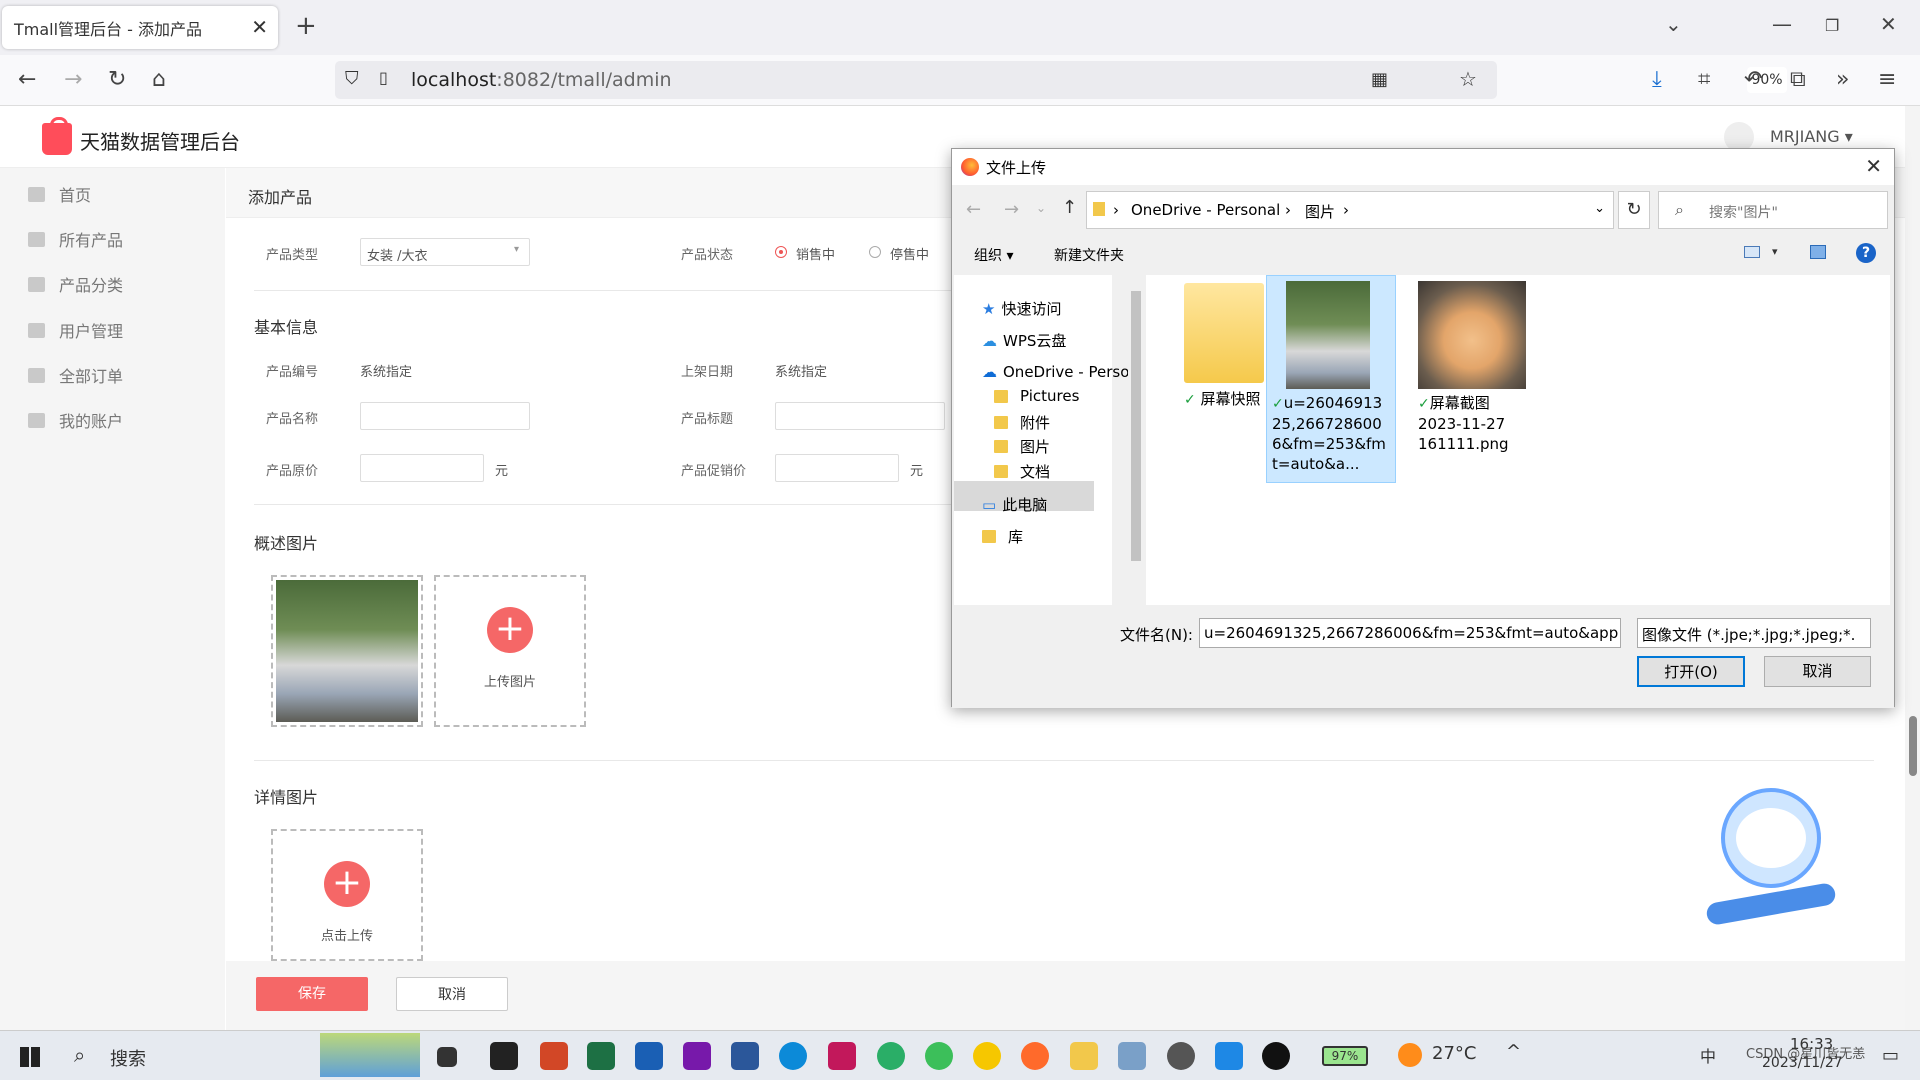  What do you see at coordinates (447, 1057) in the screenshot?
I see `task-view-icon` at bounding box center [447, 1057].